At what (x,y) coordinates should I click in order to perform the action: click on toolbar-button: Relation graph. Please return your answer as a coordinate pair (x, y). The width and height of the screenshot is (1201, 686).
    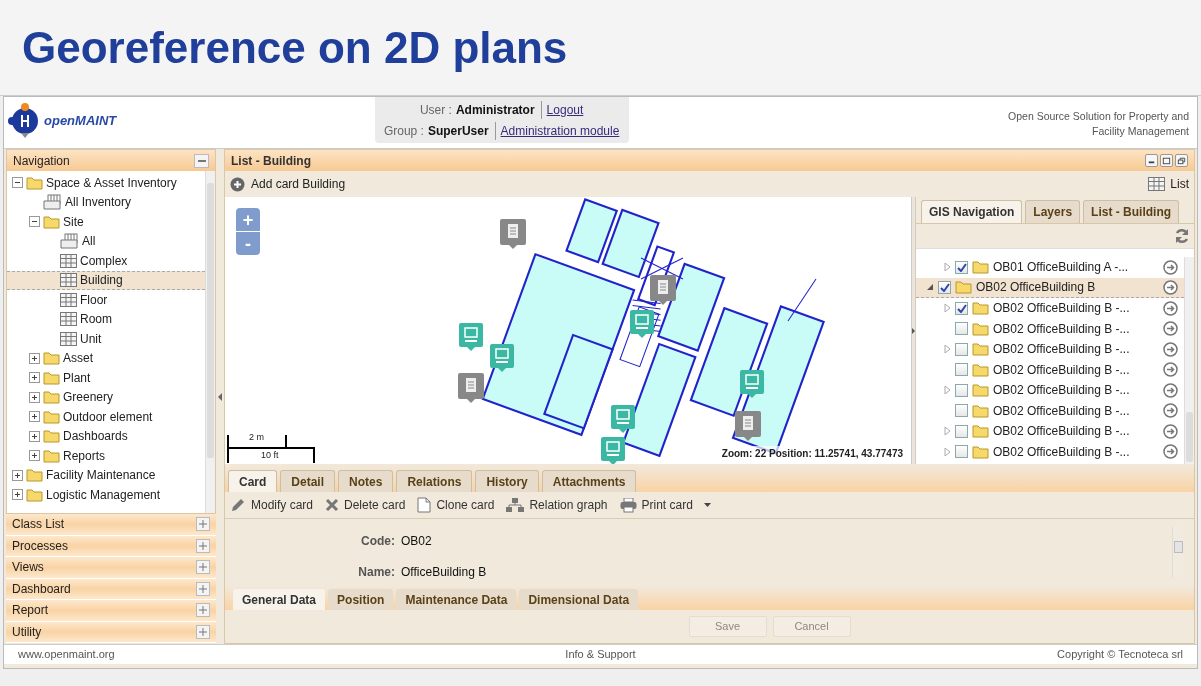
    Looking at the image, I should click on (557, 505).